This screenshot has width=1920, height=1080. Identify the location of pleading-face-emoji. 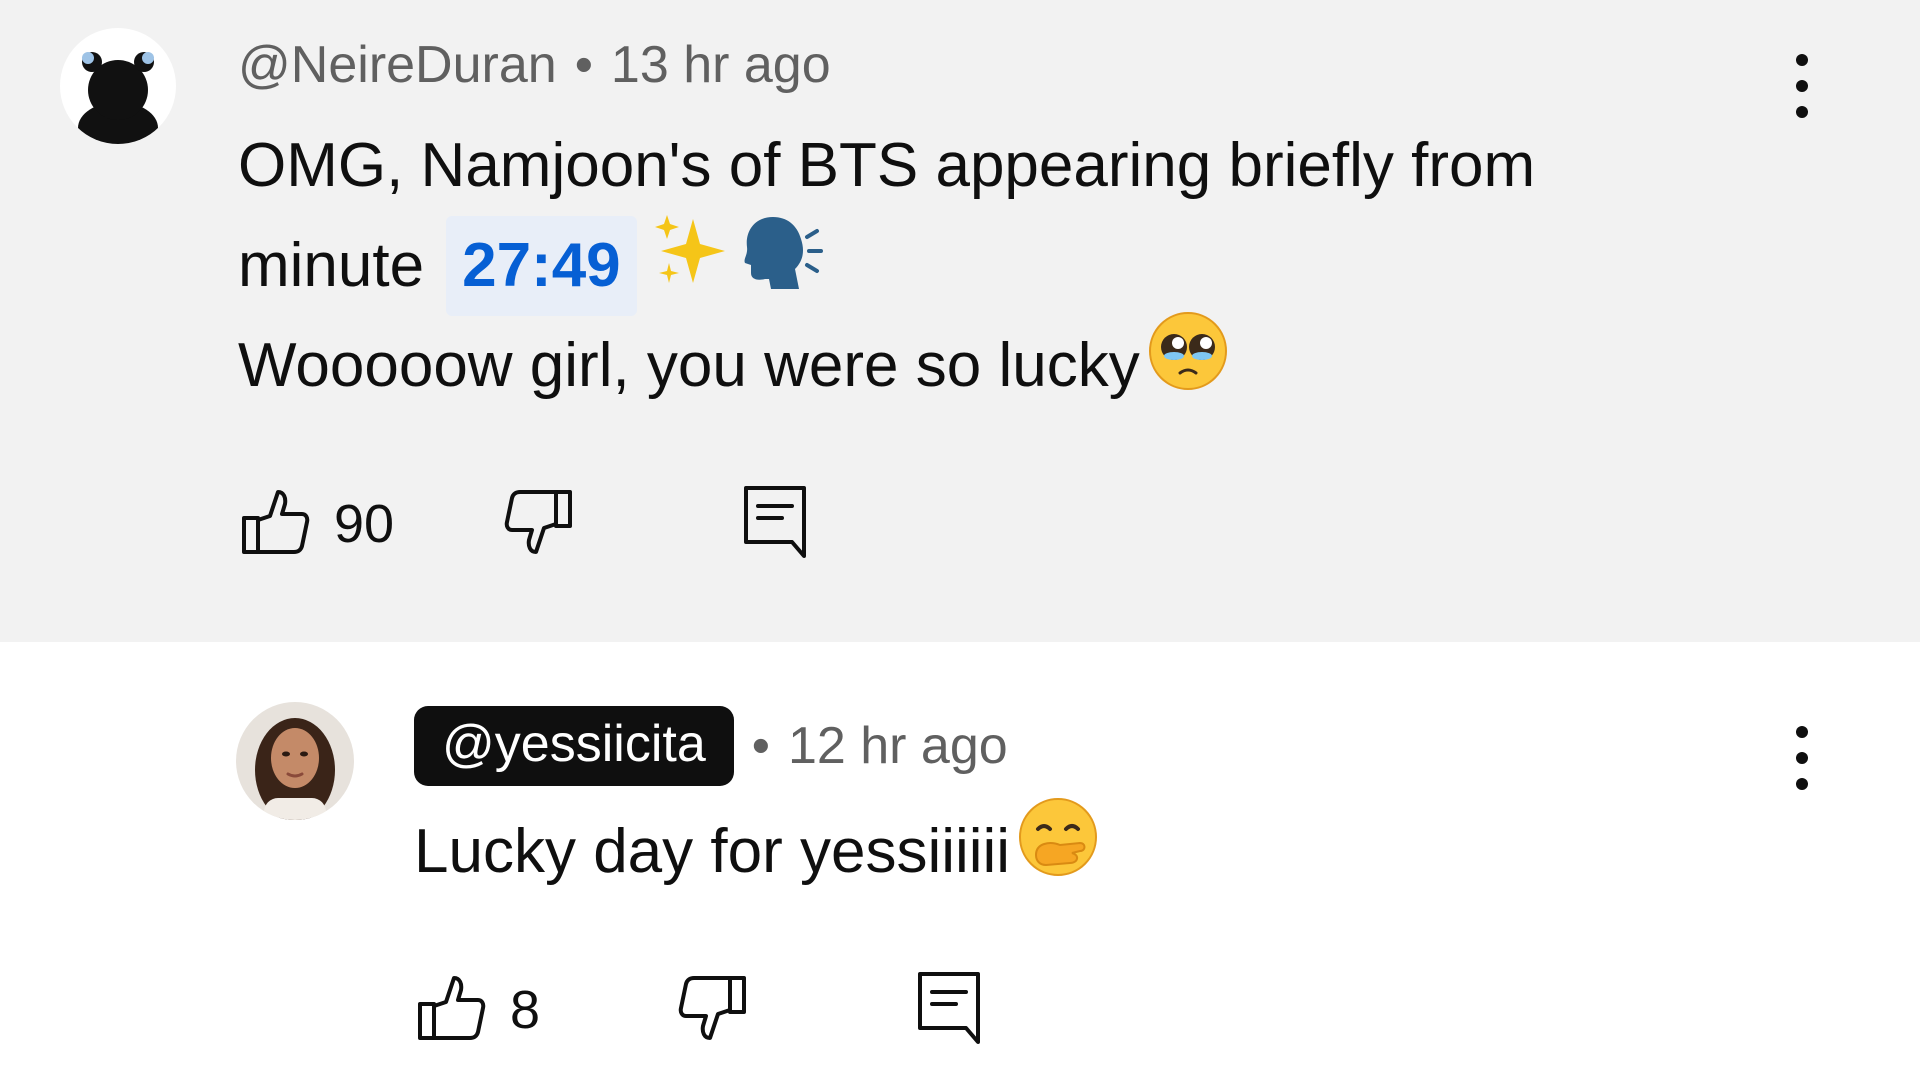
(1188, 366).